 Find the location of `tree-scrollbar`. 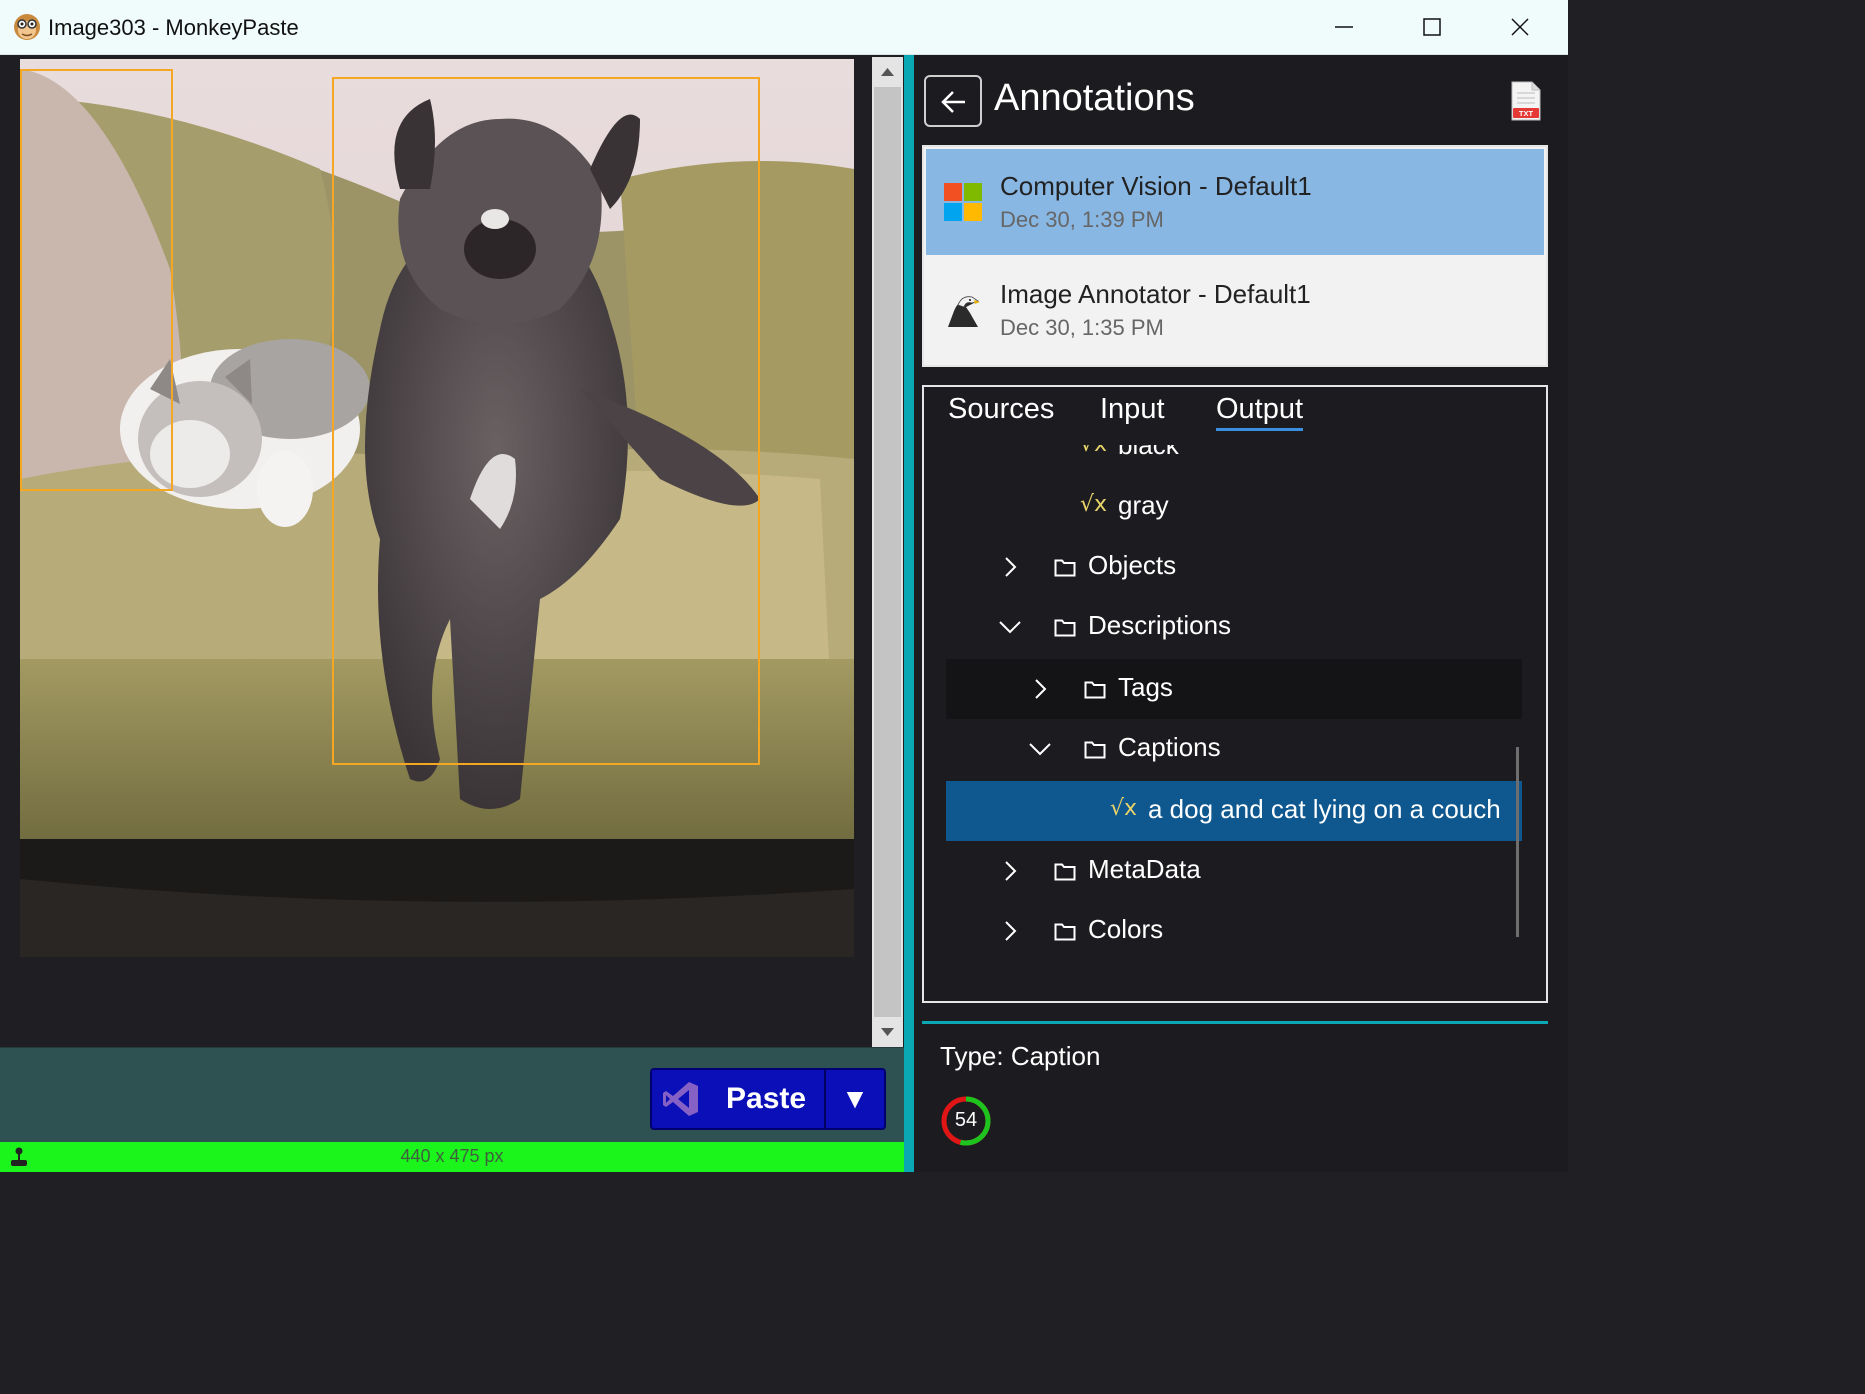

tree-scrollbar is located at coordinates (1517, 842).